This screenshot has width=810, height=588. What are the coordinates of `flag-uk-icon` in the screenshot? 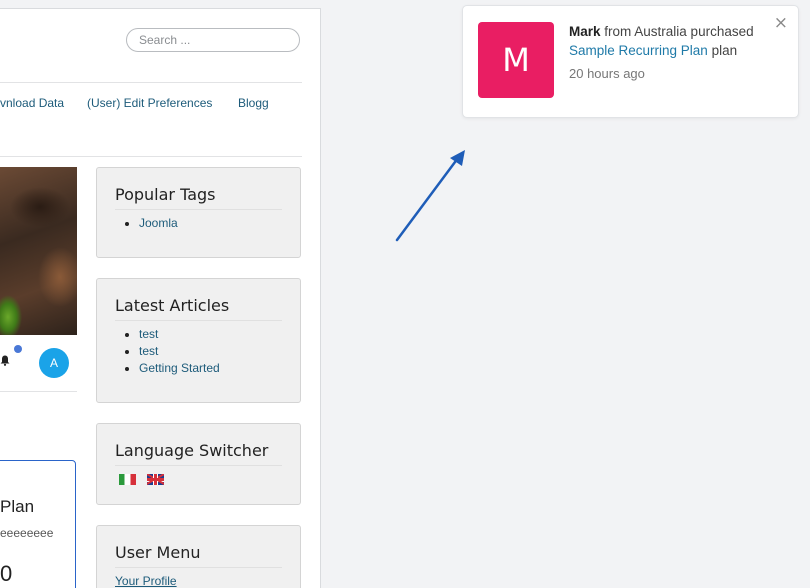 It's located at (155, 479).